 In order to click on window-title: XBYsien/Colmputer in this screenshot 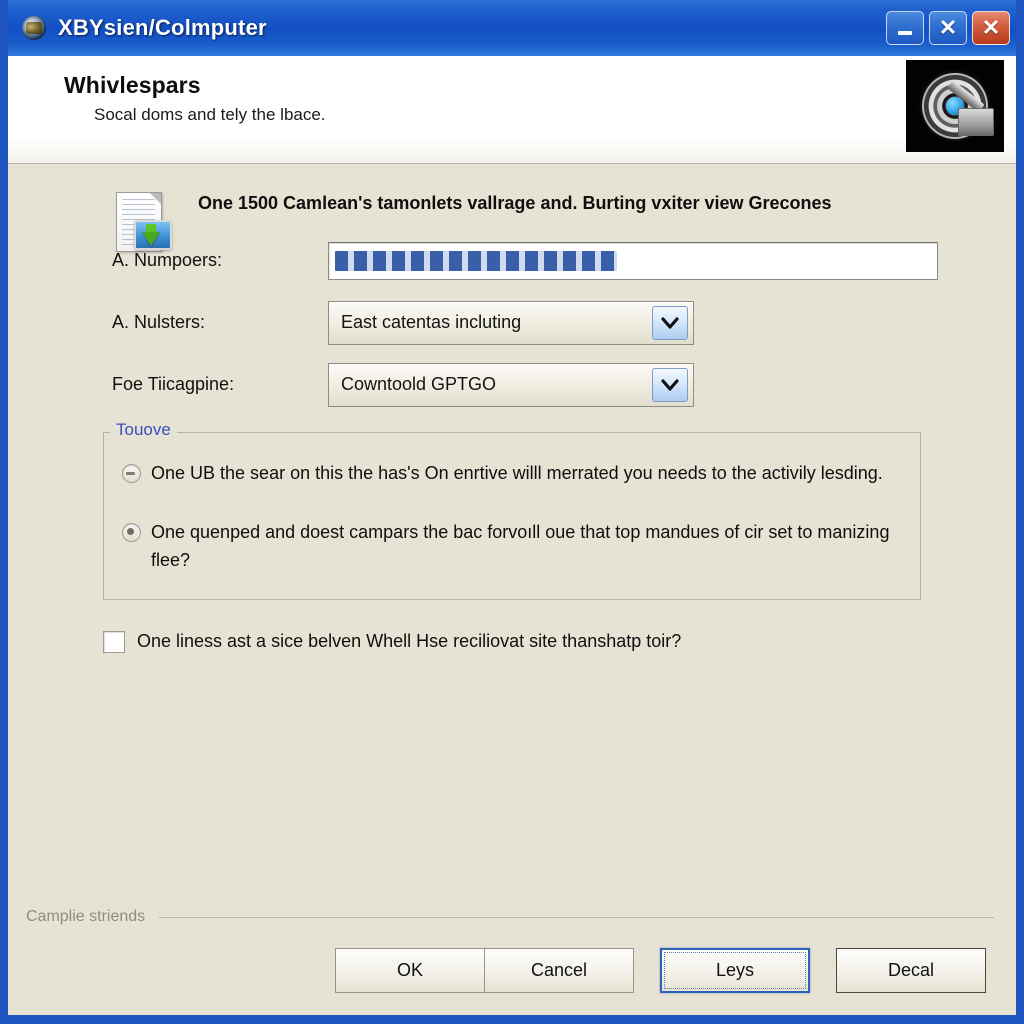, I will do `click(162, 27)`.